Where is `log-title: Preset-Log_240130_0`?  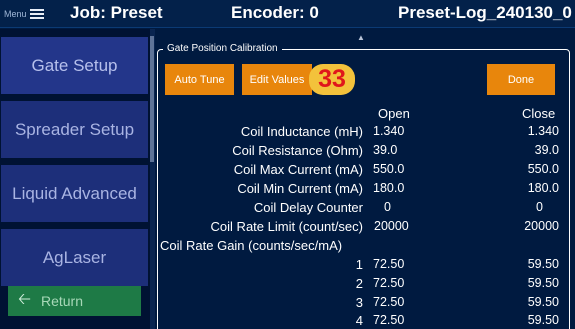
log-title: Preset-Log_240130_0 is located at coordinates (485, 12).